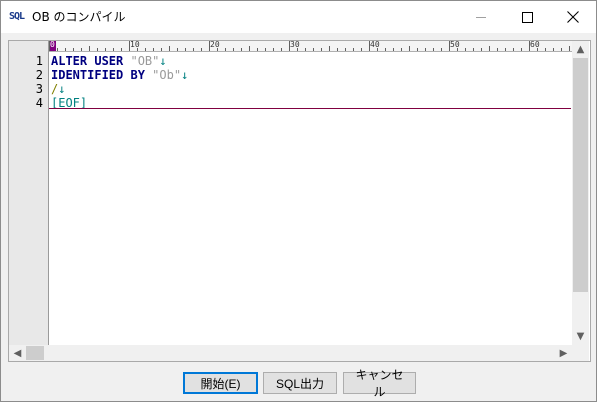  I want to click on maximize-button, so click(527, 17).